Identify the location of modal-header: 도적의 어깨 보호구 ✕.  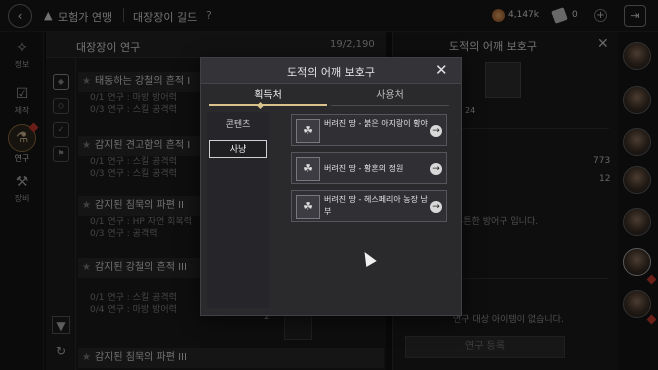
(331, 71).